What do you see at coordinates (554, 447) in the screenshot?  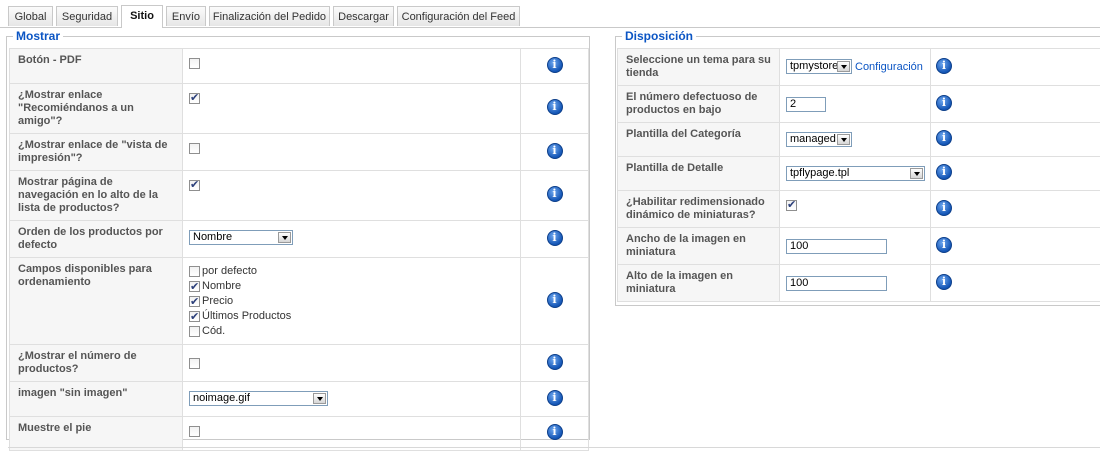 I see `bottom-divider` at bounding box center [554, 447].